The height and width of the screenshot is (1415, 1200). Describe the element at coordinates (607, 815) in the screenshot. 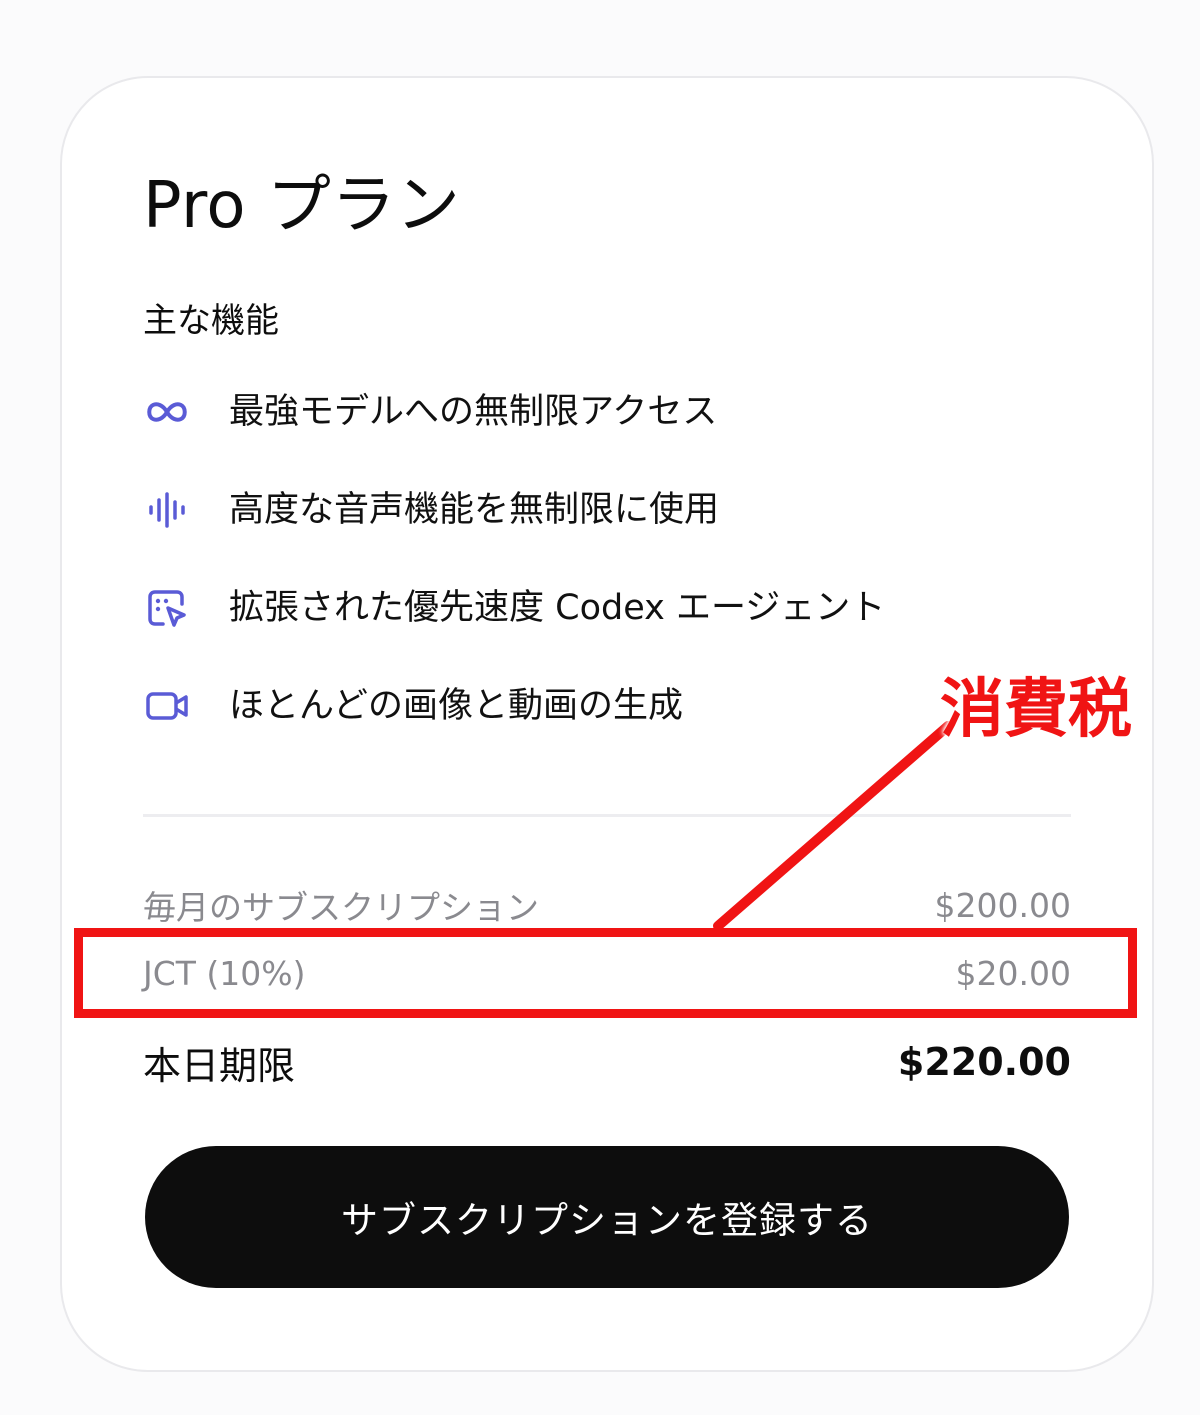

I see `divider` at that location.